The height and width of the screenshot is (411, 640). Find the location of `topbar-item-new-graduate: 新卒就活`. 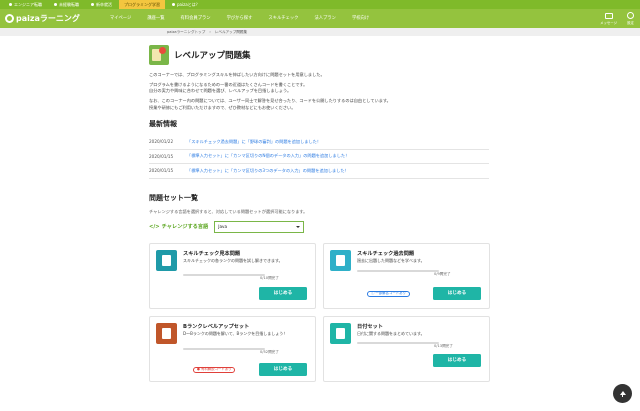

topbar-item-new-graduate: 新卒就活 is located at coordinates (101, 4).